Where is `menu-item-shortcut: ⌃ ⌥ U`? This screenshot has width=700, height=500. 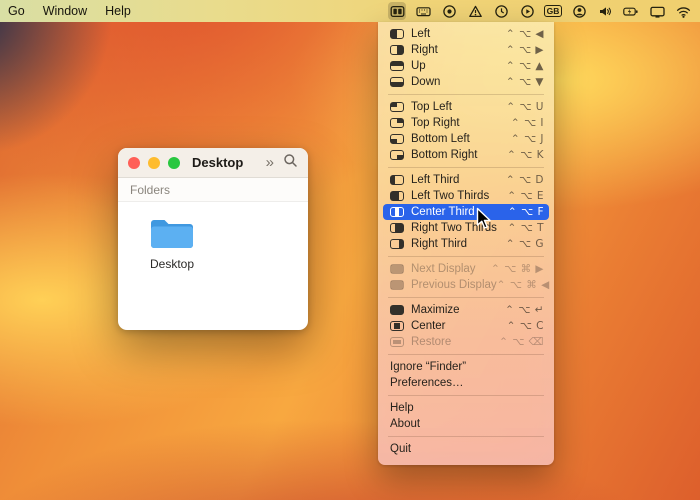 menu-item-shortcut: ⌃ ⌥ U is located at coordinates (525, 107).